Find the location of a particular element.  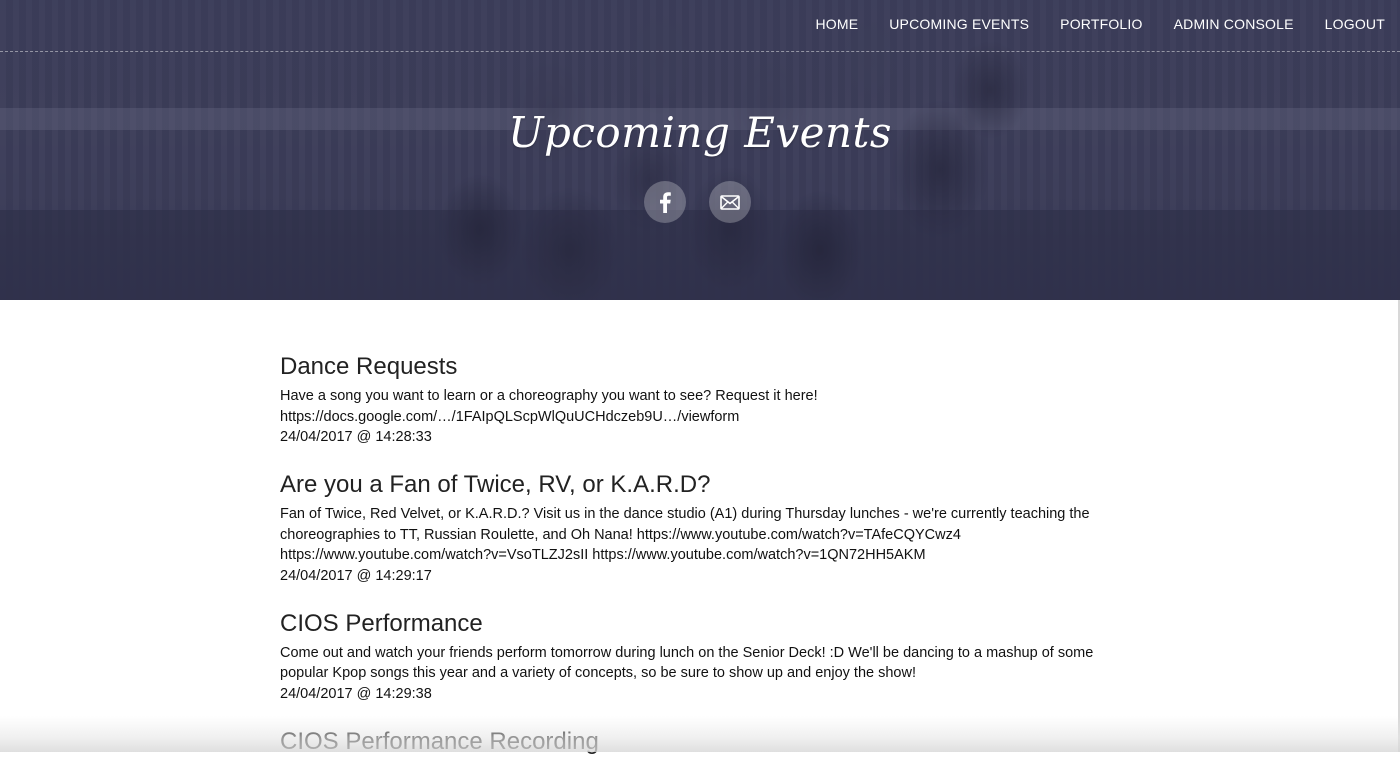

nav-admin-console: ADMIN CONSOLE is located at coordinates (1234, 24).